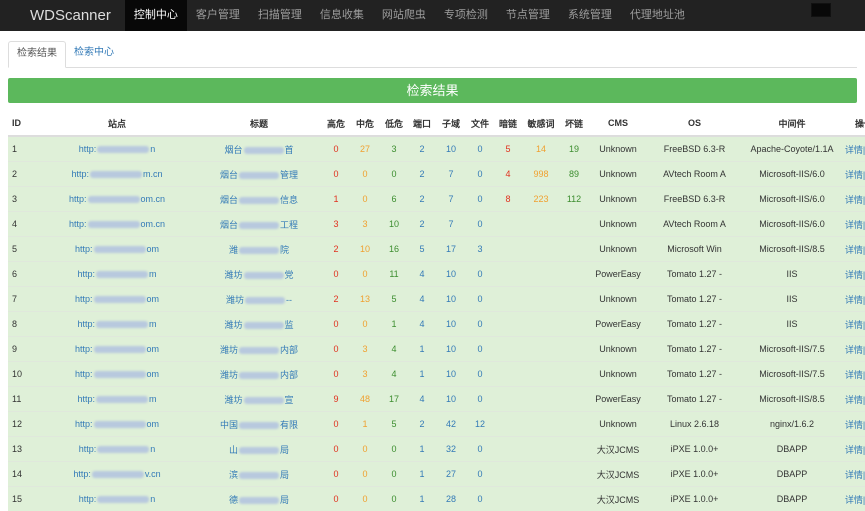 This screenshot has width=865, height=511. What do you see at coordinates (365, 299) in the screenshot?
I see `cell-mid: 13` at bounding box center [365, 299].